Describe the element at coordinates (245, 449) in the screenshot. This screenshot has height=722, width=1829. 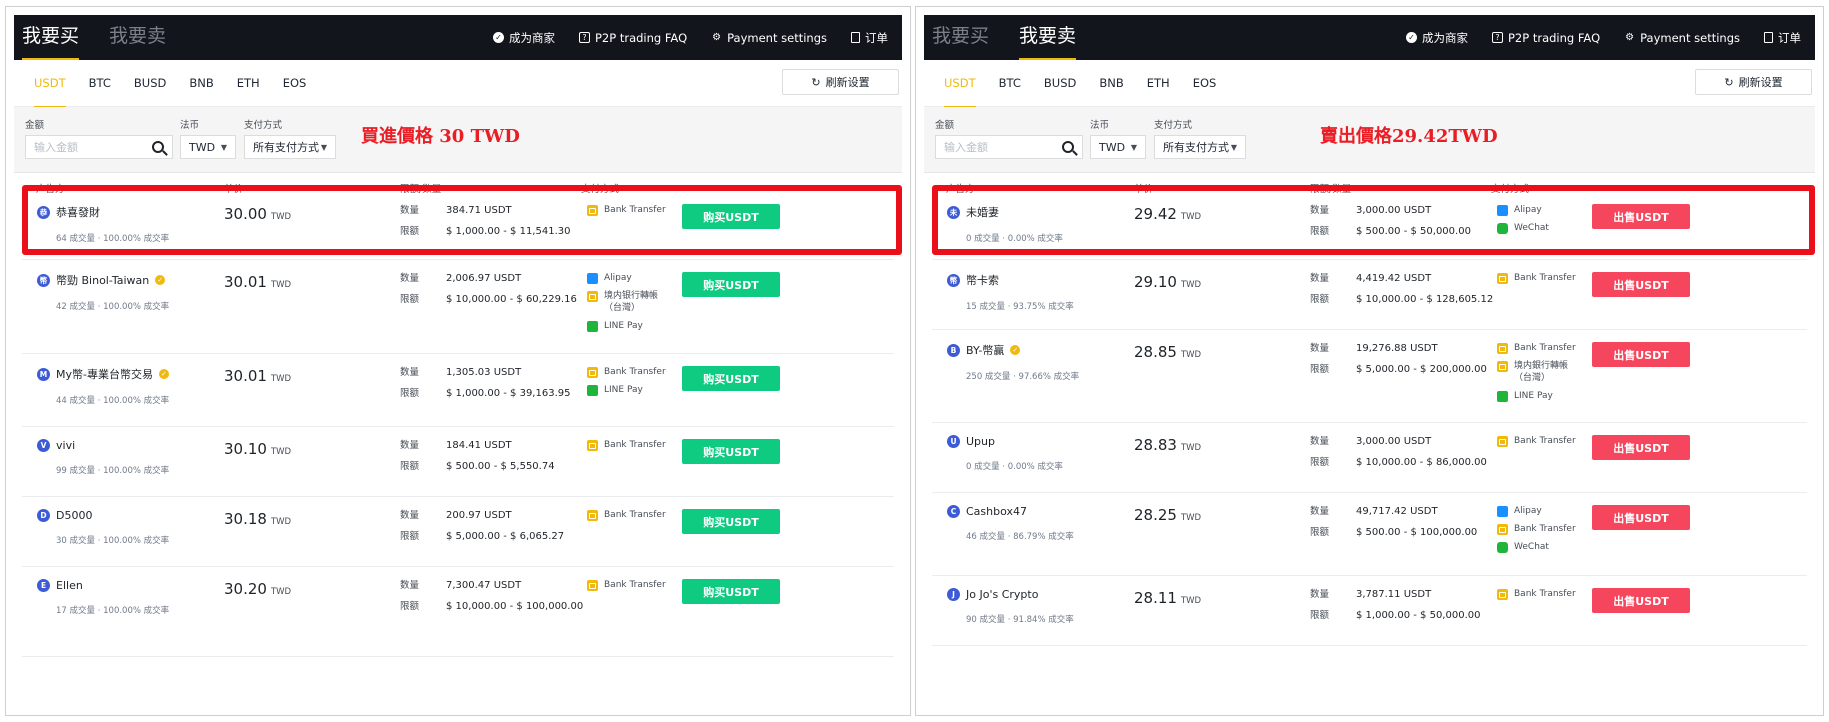
I see `price-value: 30.10` at that location.